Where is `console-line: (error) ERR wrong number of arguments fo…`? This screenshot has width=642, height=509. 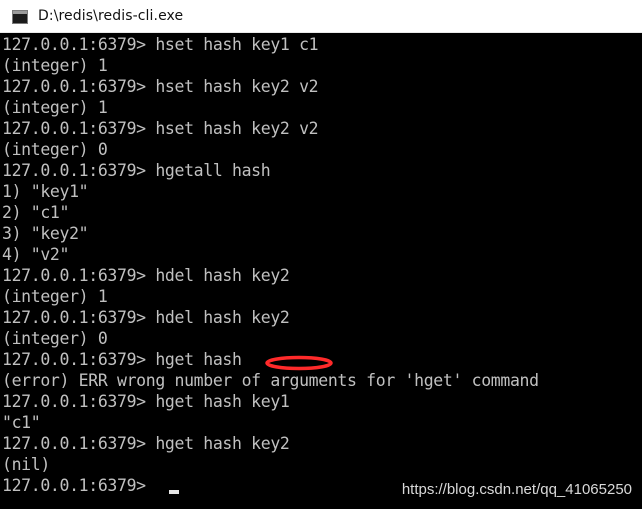 console-line: (error) ERR wrong number of arguments fo… is located at coordinates (270, 380).